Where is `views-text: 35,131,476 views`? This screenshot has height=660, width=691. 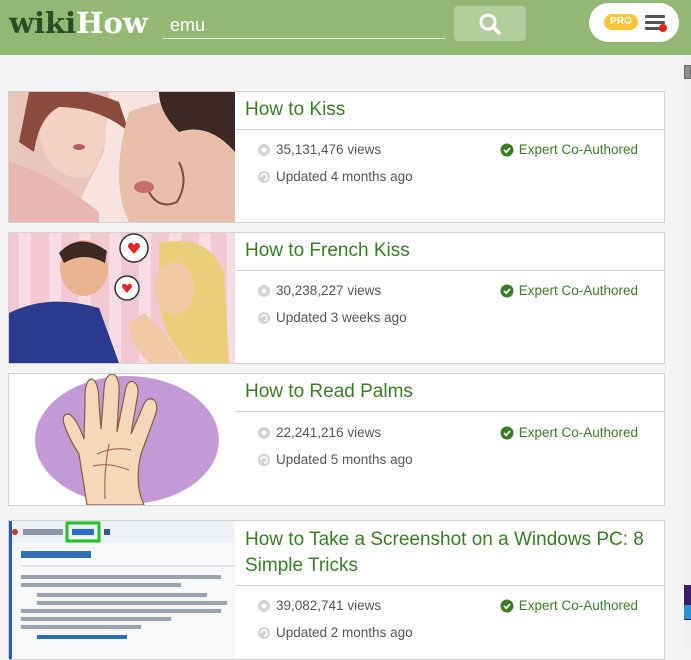 views-text: 35,131,476 views is located at coordinates (329, 149).